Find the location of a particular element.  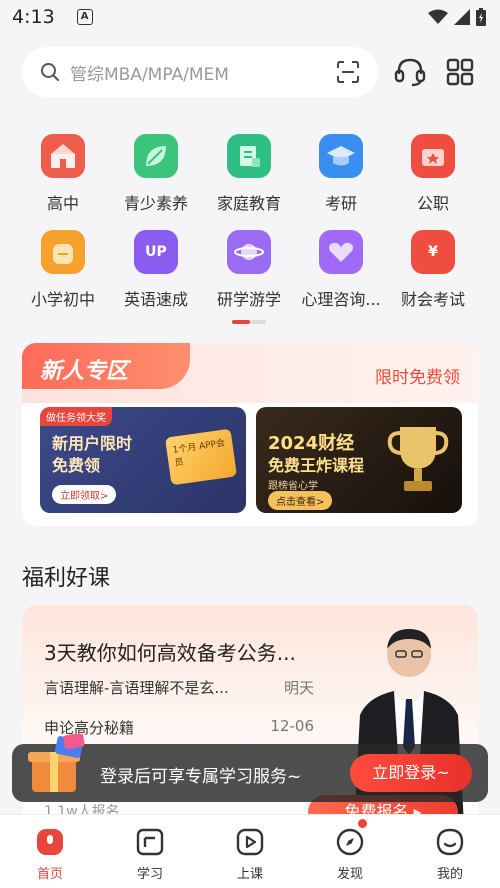

tab-label: 首页 is located at coordinates (49, 874).